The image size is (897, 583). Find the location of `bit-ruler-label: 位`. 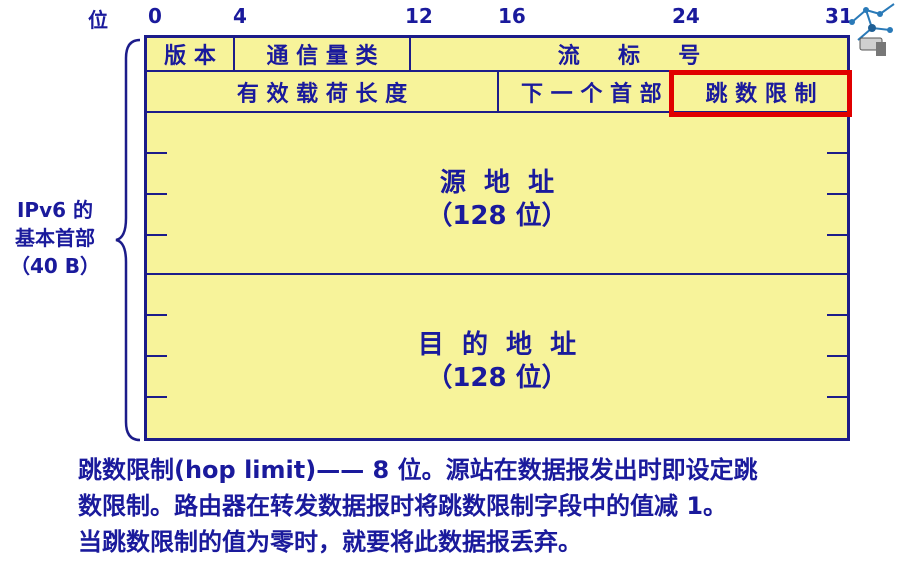

bit-ruler-label: 位 is located at coordinates (98, 20).